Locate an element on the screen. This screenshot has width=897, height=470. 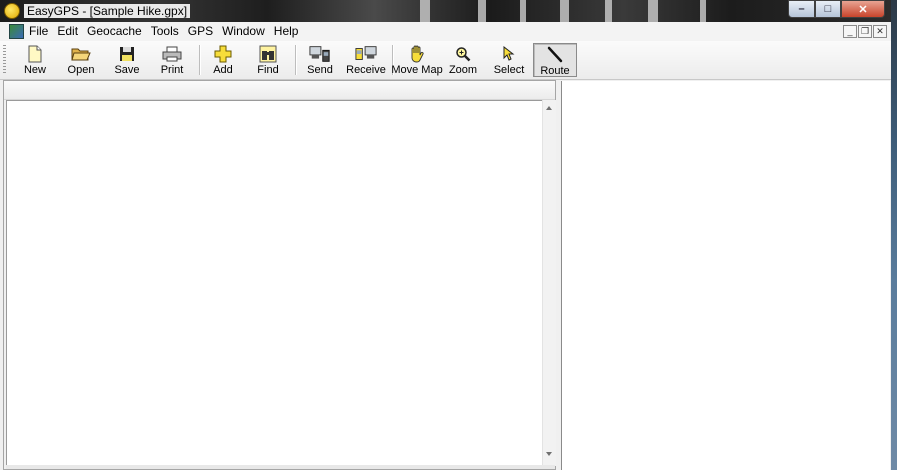
vertical-scrollbar is located at coordinates (549, 283).